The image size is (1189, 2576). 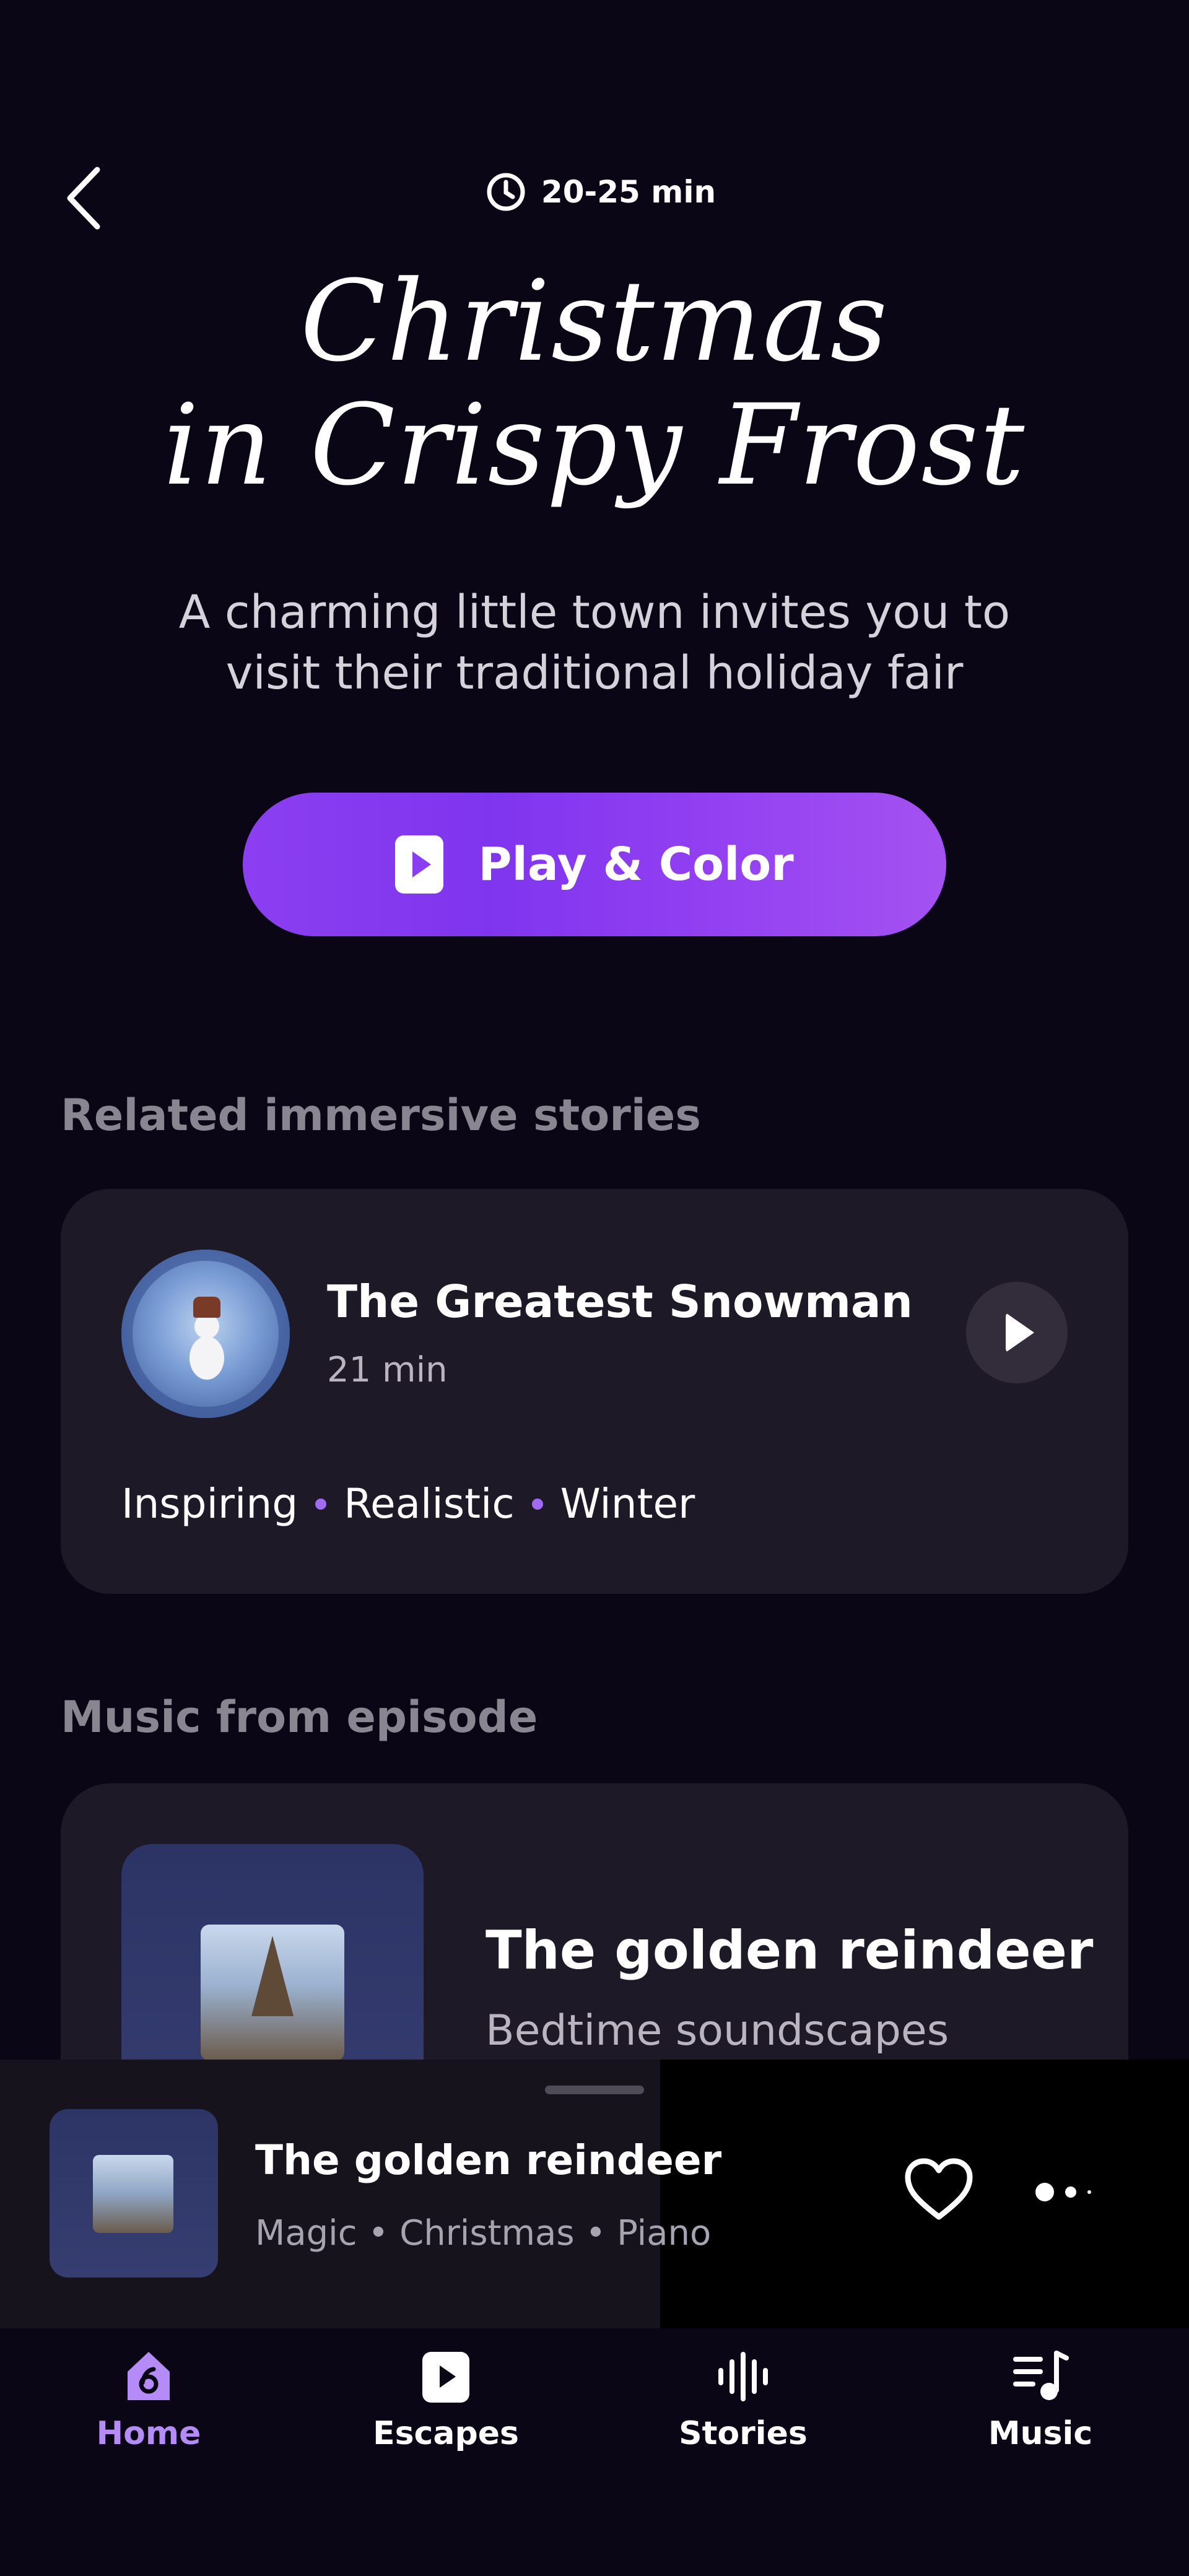 What do you see at coordinates (594, 673) in the screenshot?
I see `subtitle-line-2: visit their traditional holiday fair` at bounding box center [594, 673].